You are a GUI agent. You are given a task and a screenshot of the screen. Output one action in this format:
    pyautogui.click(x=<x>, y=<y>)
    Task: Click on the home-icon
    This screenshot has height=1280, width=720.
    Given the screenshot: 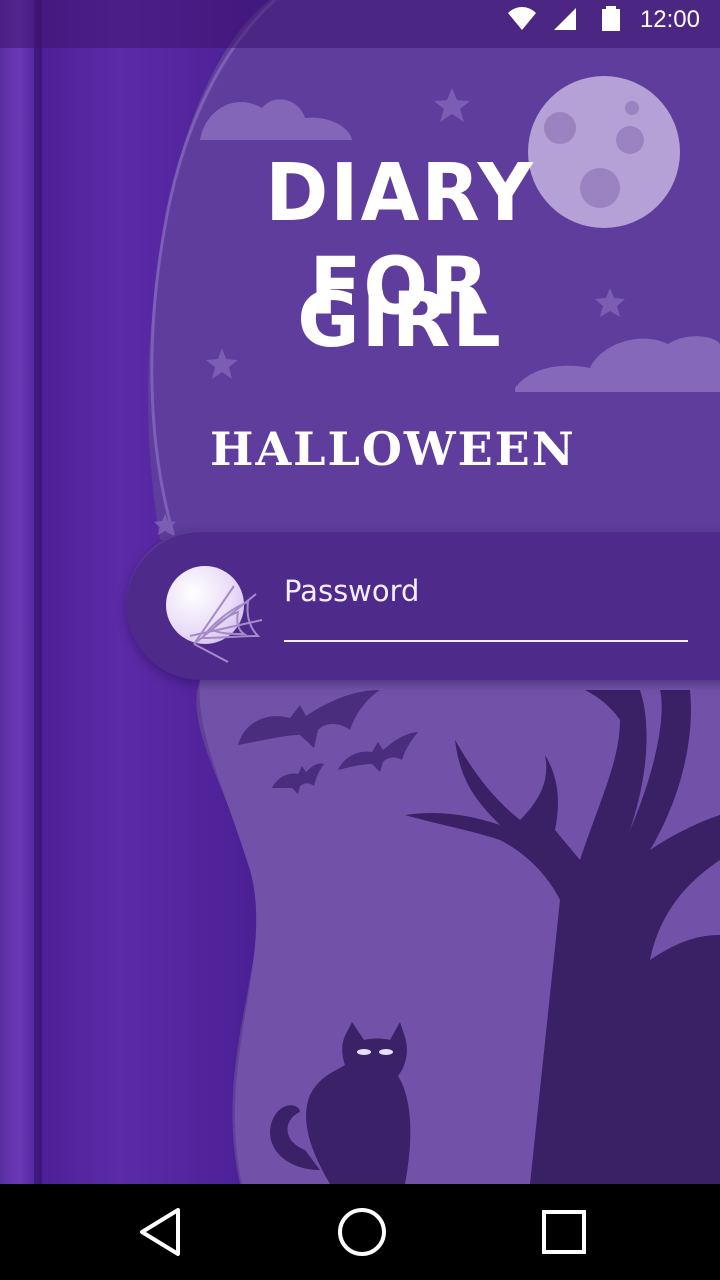 What is the action you would take?
    pyautogui.click(x=362, y=1232)
    